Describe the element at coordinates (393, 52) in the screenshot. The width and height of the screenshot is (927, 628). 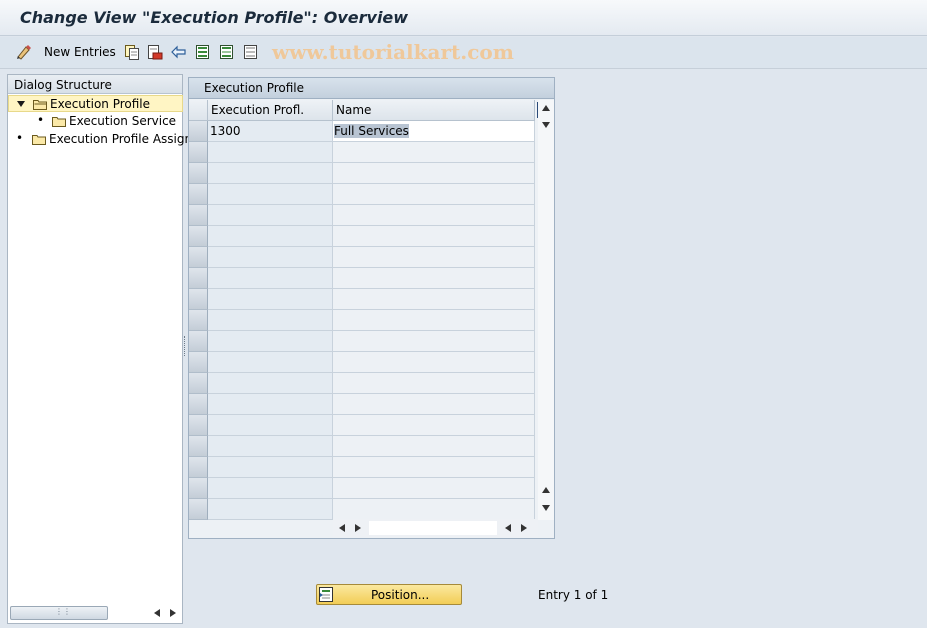
I see `watermark-text: www.tutorialkart.com` at that location.